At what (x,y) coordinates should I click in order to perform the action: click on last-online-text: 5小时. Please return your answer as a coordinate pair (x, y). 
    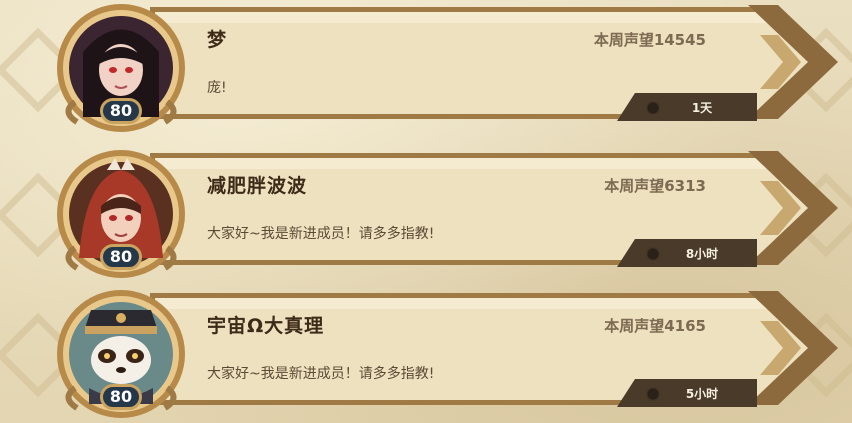
    Looking at the image, I should click on (702, 394).